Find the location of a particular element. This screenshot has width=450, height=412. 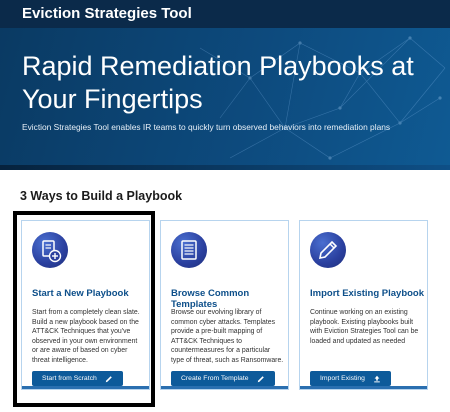

import-existing-button: Import Existing is located at coordinates (350, 378).